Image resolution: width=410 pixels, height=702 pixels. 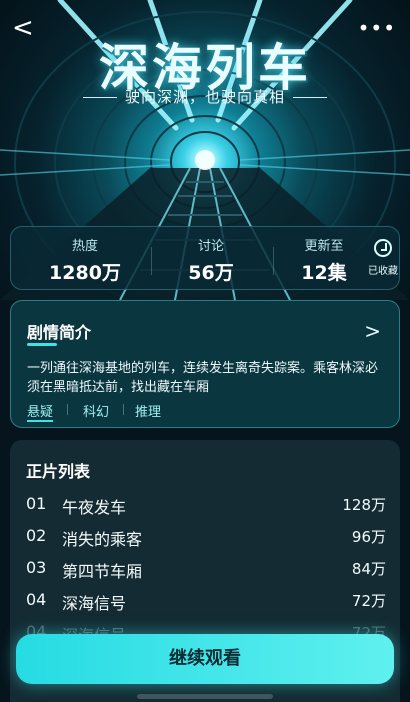 I want to click on episode-row: 03 第四节车厢 84万, so click(x=206, y=570).